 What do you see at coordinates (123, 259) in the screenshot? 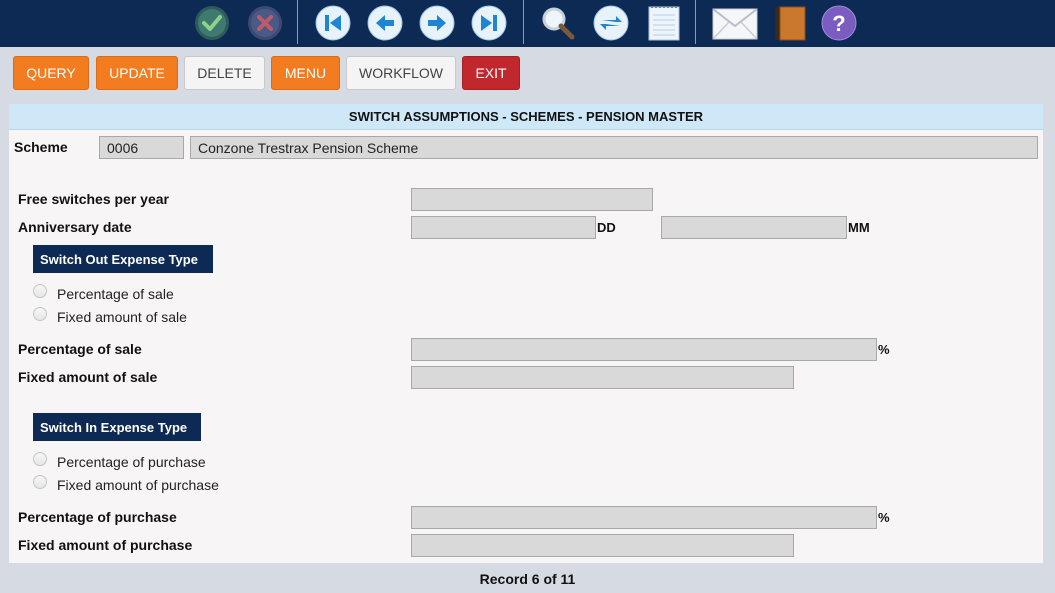
I see `switch-out-heading: Switch Out Expense Type` at bounding box center [123, 259].